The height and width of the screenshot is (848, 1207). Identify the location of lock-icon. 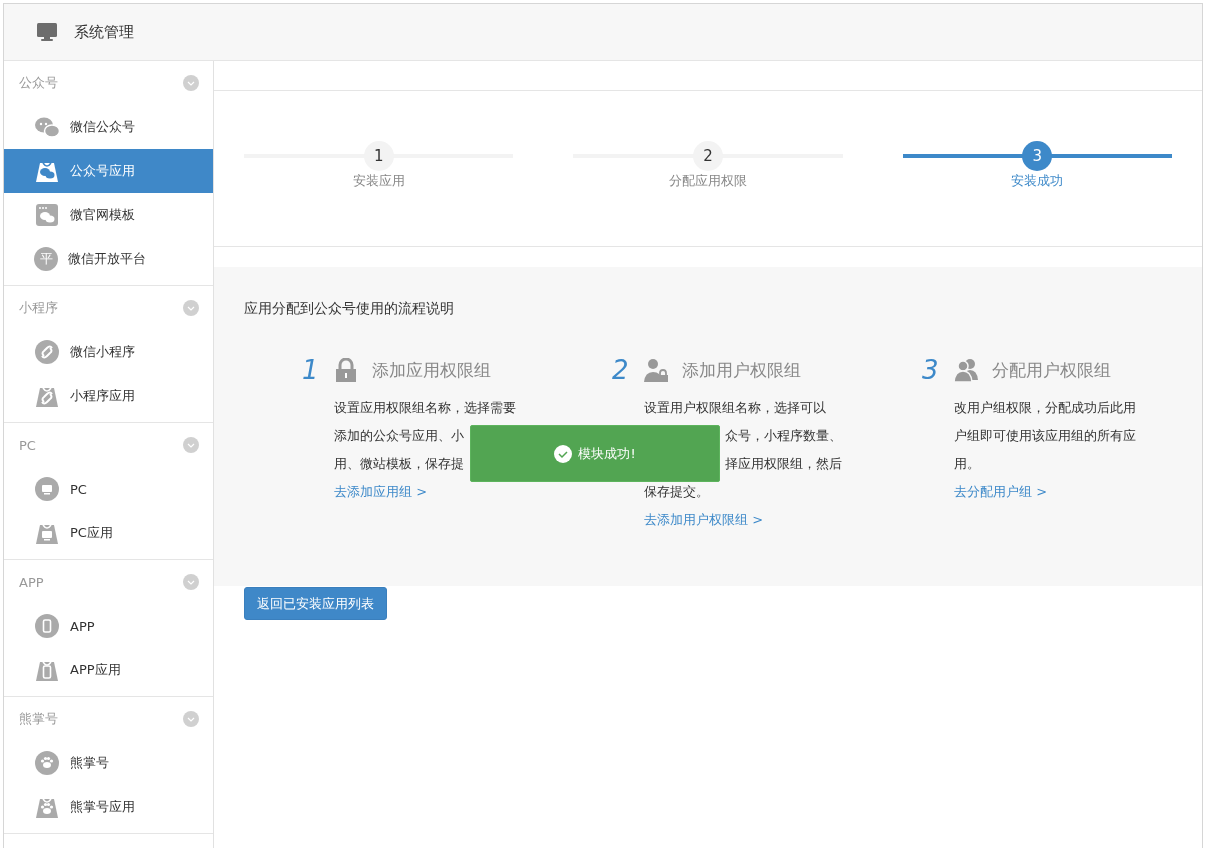
(346, 370).